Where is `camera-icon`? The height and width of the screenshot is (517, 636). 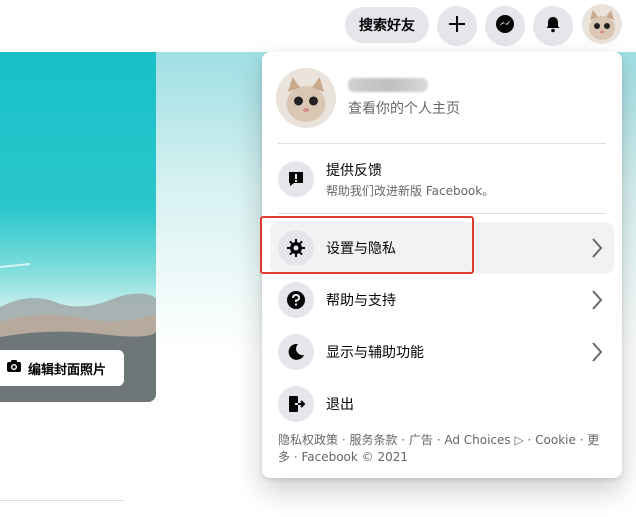 camera-icon is located at coordinates (14, 368).